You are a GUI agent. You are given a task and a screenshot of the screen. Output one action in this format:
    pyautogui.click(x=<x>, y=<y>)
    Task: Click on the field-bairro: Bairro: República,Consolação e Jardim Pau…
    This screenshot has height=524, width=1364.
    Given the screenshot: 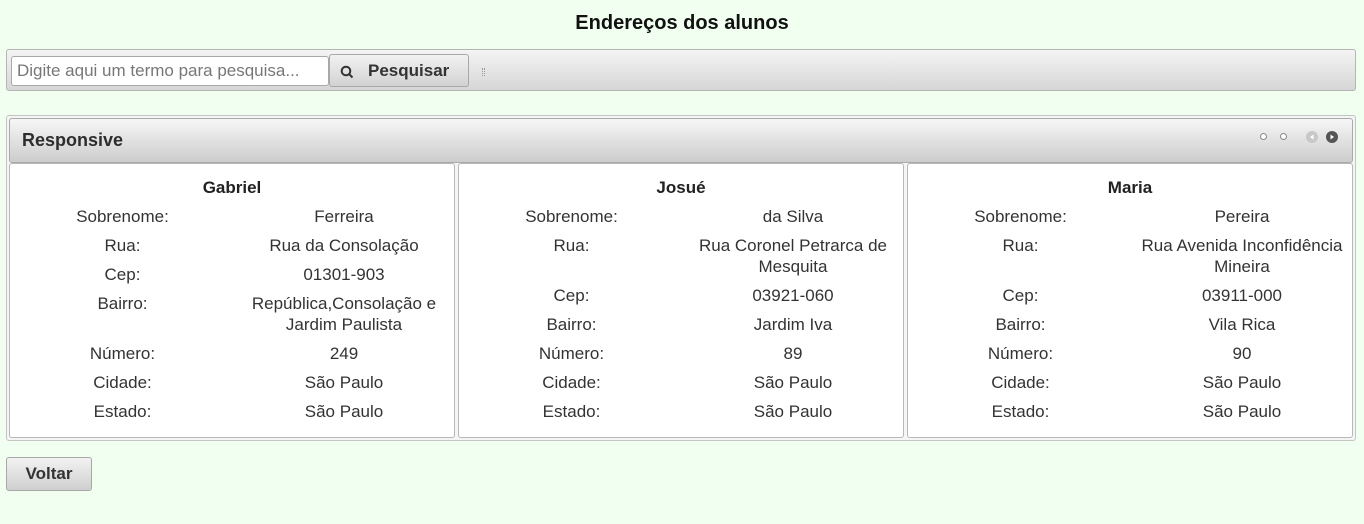 What is the action you would take?
    pyautogui.click(x=232, y=314)
    